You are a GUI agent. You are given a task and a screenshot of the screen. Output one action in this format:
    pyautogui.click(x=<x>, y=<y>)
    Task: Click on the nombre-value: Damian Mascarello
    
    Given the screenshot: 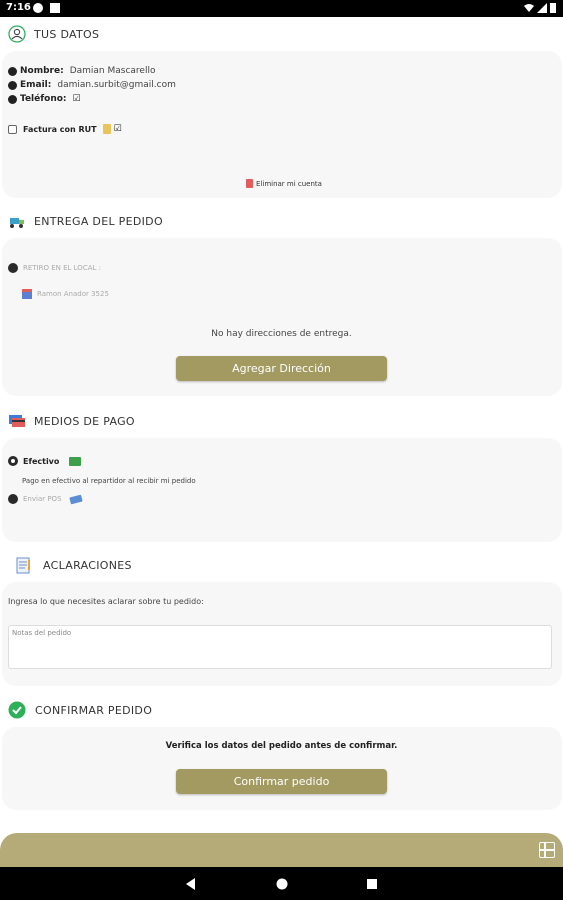 What is the action you would take?
    pyautogui.click(x=112, y=71)
    